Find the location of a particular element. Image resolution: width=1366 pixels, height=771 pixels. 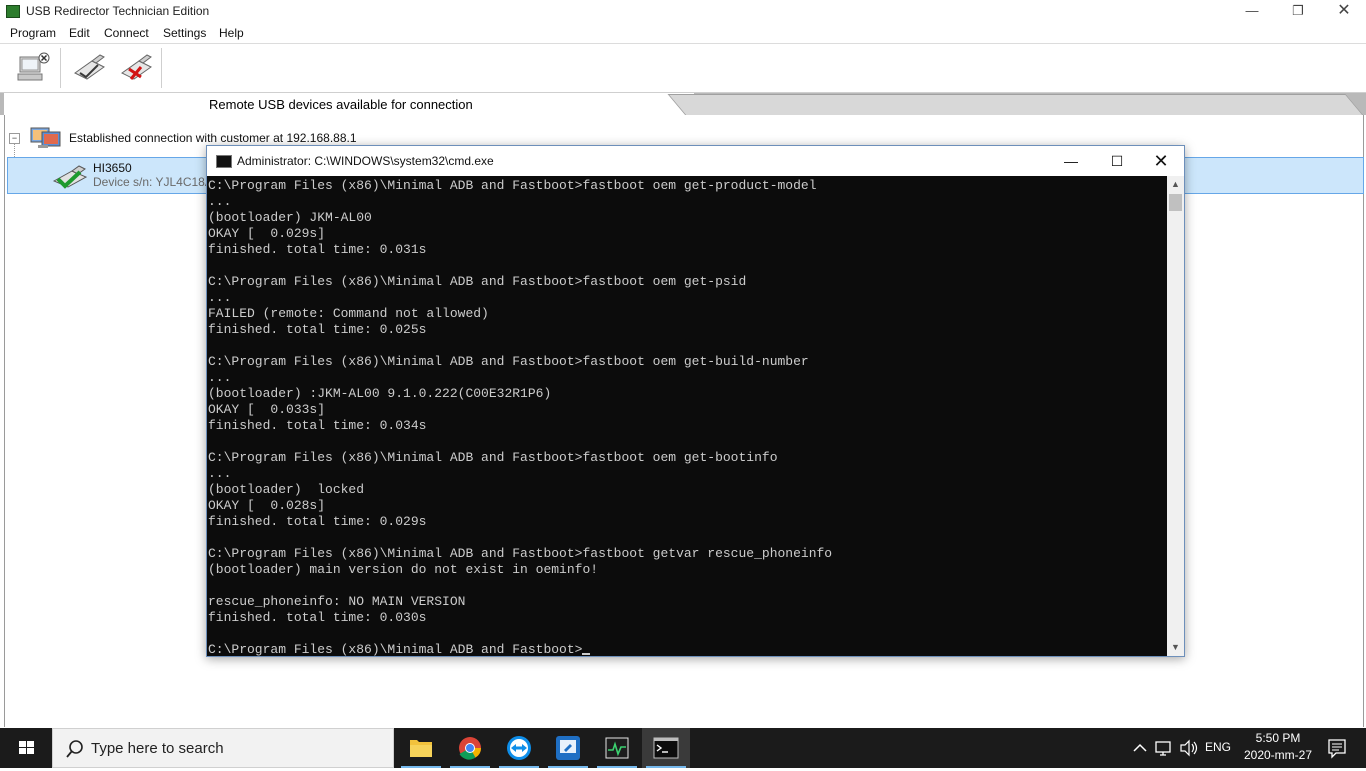

customer-computer-icon is located at coordinates (46, 138).